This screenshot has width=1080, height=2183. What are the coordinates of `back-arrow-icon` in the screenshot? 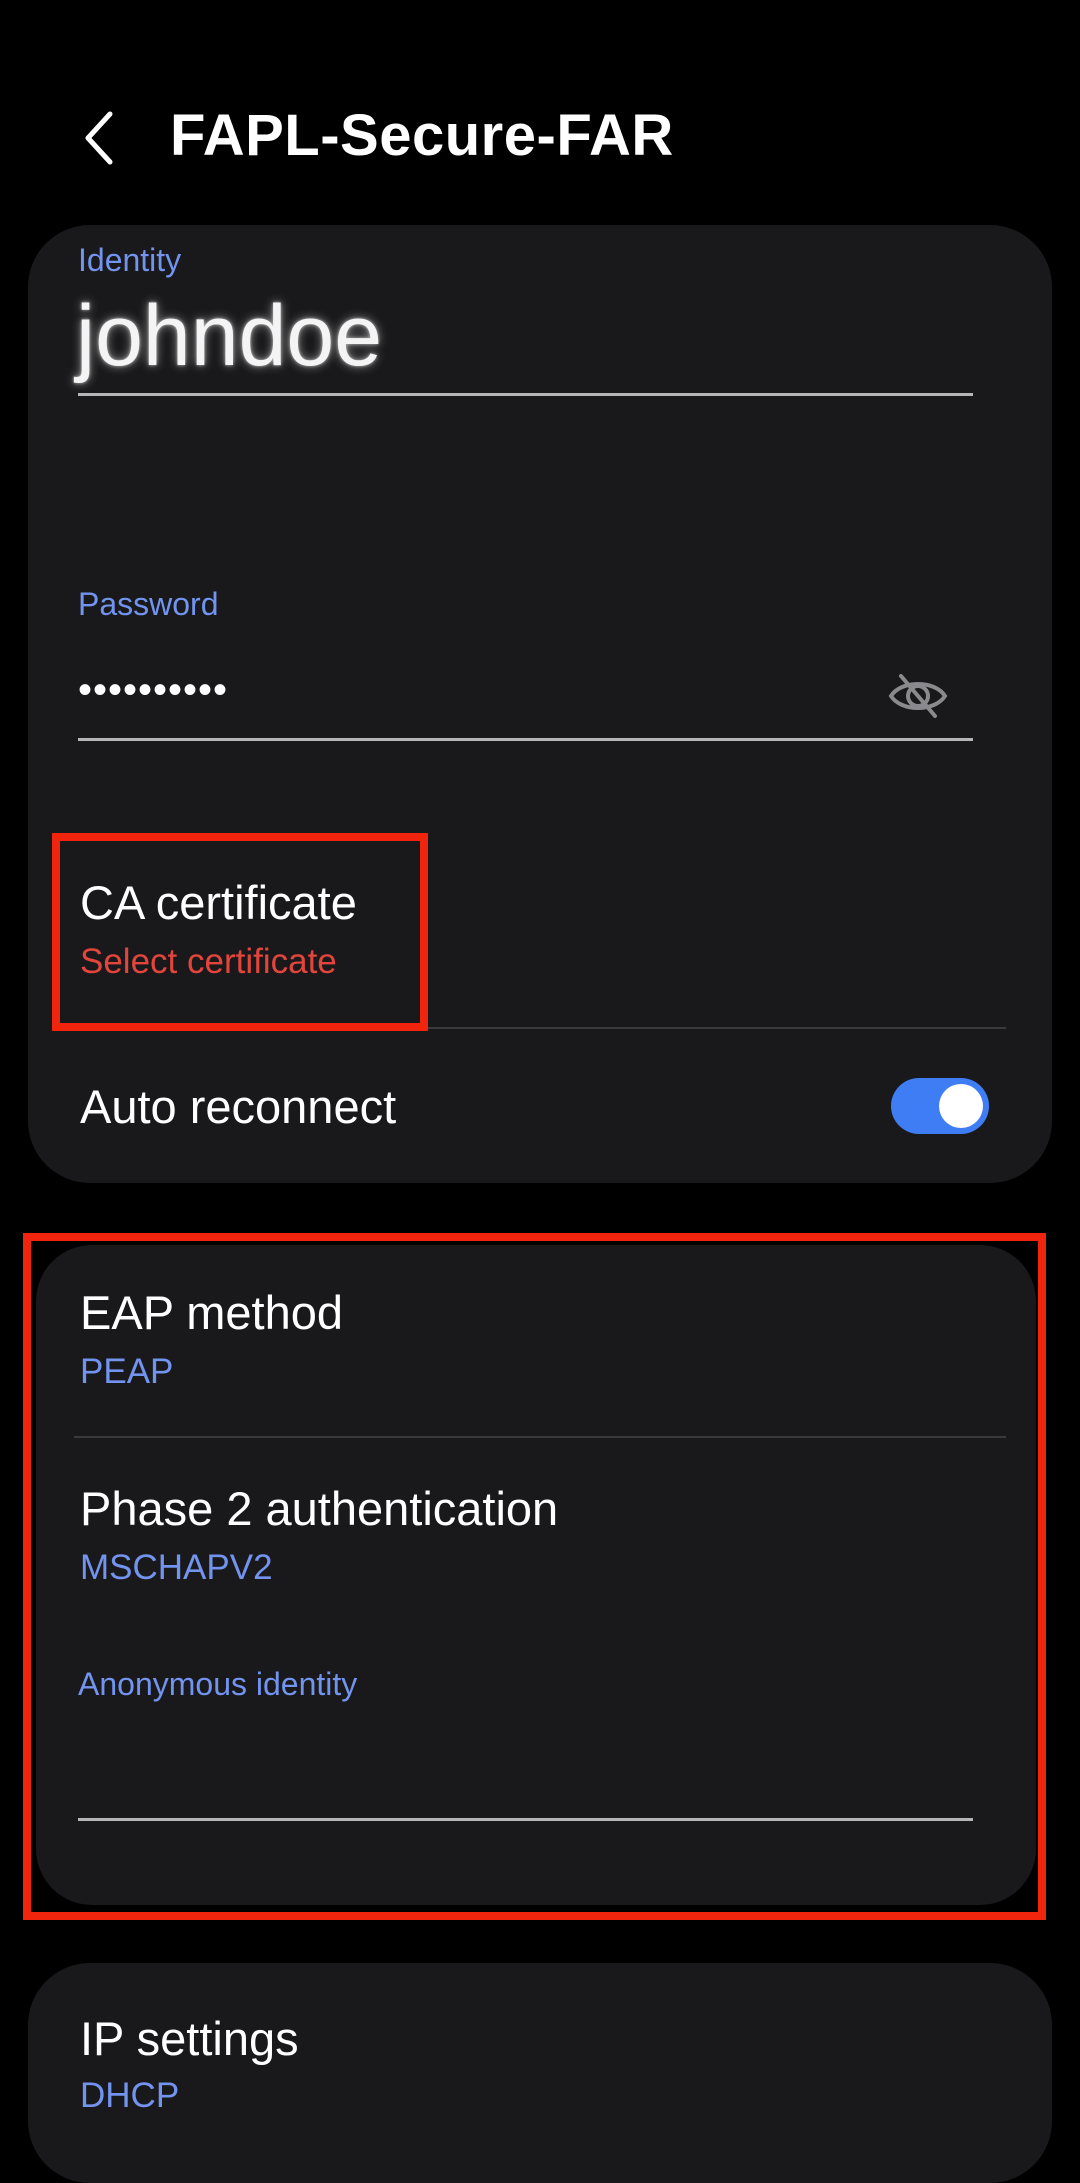 It's located at (99, 138).